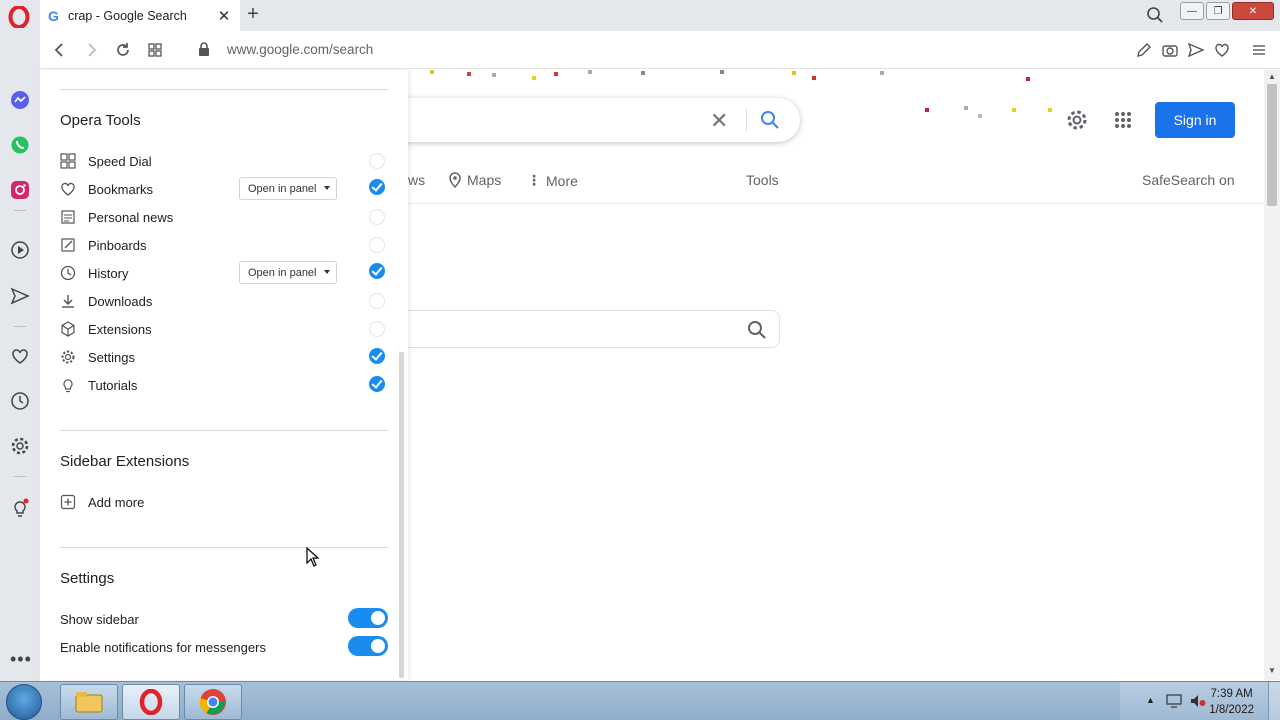 The height and width of the screenshot is (720, 1280). Describe the element at coordinates (534, 180) in the screenshot. I see `kebab-icon: ⋮` at that location.